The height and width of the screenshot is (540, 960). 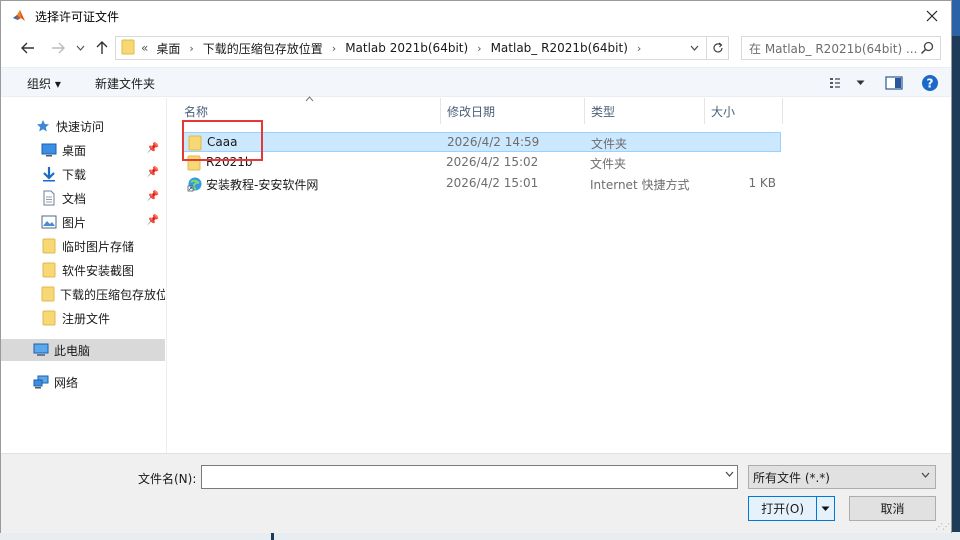 I want to click on cancel-button: 取消, so click(x=892, y=508).